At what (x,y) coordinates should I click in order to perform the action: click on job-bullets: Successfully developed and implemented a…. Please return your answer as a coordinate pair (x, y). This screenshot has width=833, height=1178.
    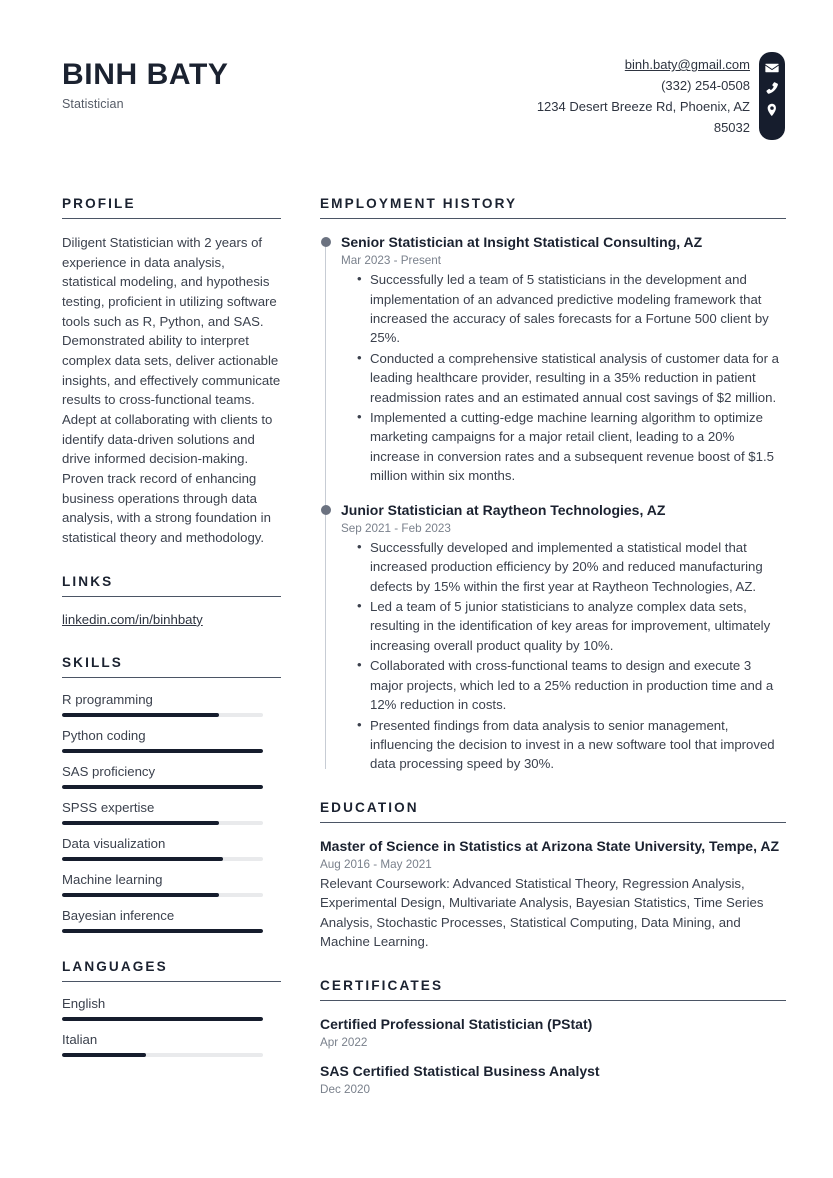
    Looking at the image, I should click on (563, 655).